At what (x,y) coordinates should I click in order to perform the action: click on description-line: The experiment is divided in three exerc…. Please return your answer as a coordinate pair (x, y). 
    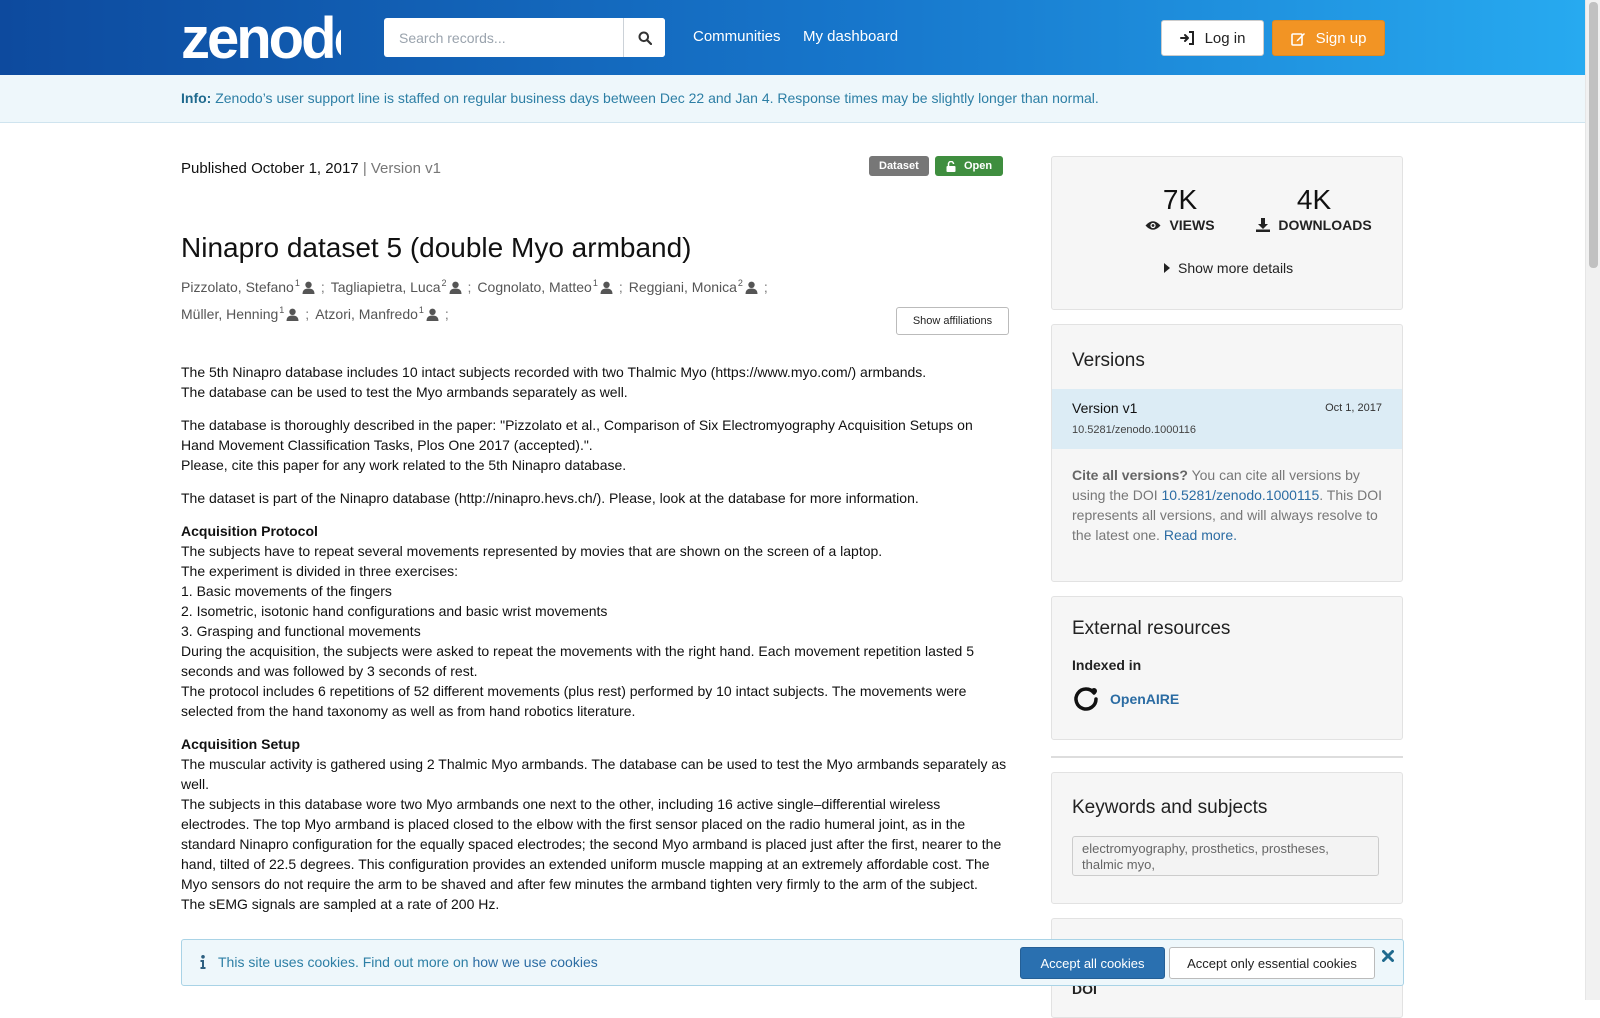
    Looking at the image, I should click on (320, 571).